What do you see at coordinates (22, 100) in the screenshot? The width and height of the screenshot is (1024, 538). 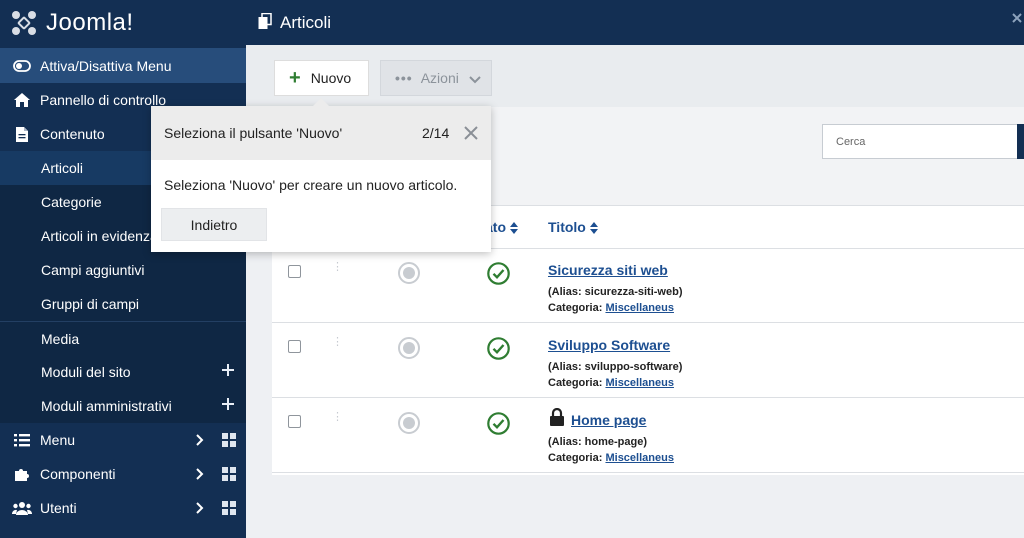 I see `home-icon` at bounding box center [22, 100].